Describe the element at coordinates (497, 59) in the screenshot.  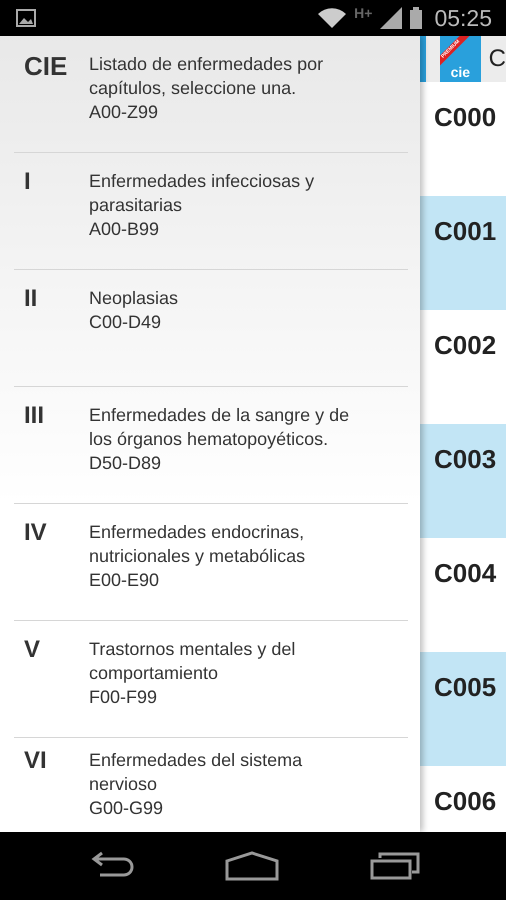
I see `app-title: C` at that location.